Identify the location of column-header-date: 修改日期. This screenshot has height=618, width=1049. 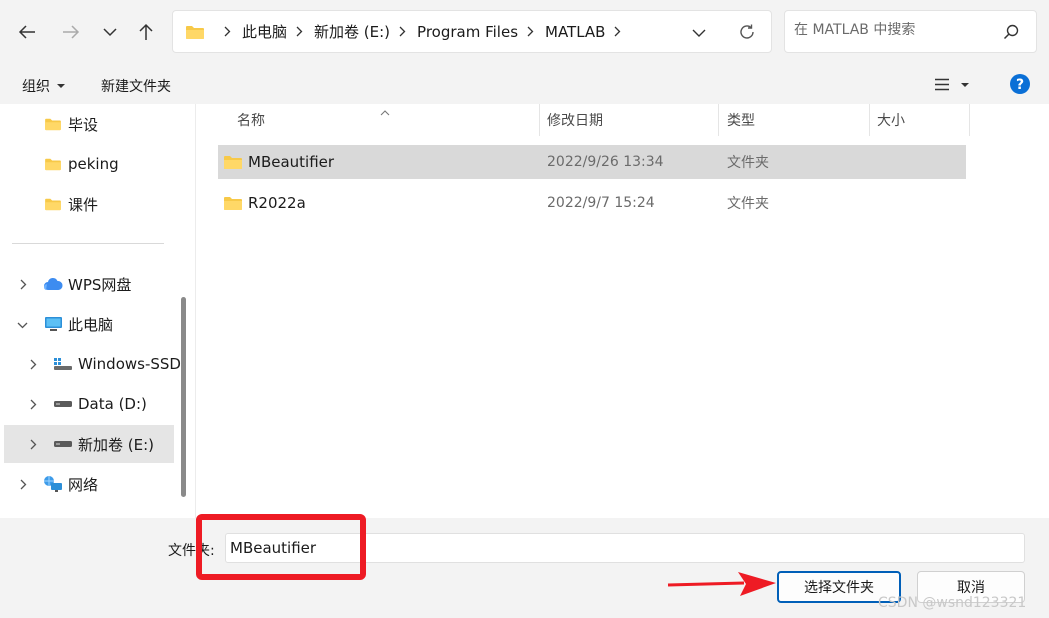
(575, 120).